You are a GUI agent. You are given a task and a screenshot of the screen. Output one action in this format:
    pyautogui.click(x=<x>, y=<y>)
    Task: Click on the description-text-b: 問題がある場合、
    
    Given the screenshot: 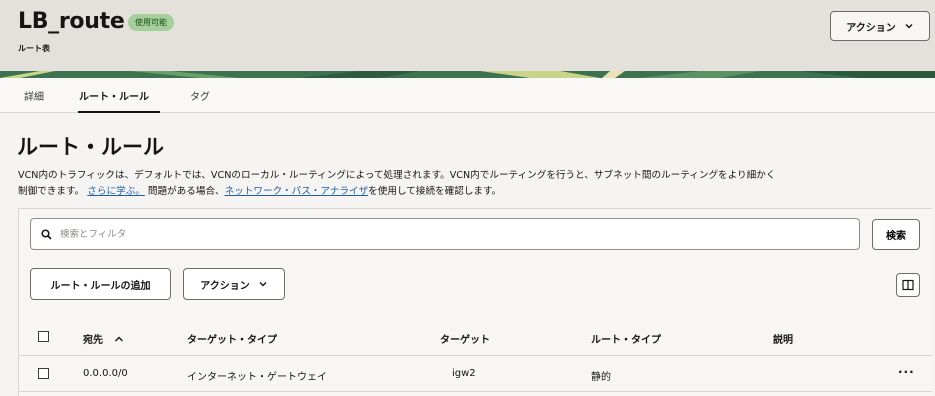 What is the action you would take?
    pyautogui.click(x=186, y=191)
    